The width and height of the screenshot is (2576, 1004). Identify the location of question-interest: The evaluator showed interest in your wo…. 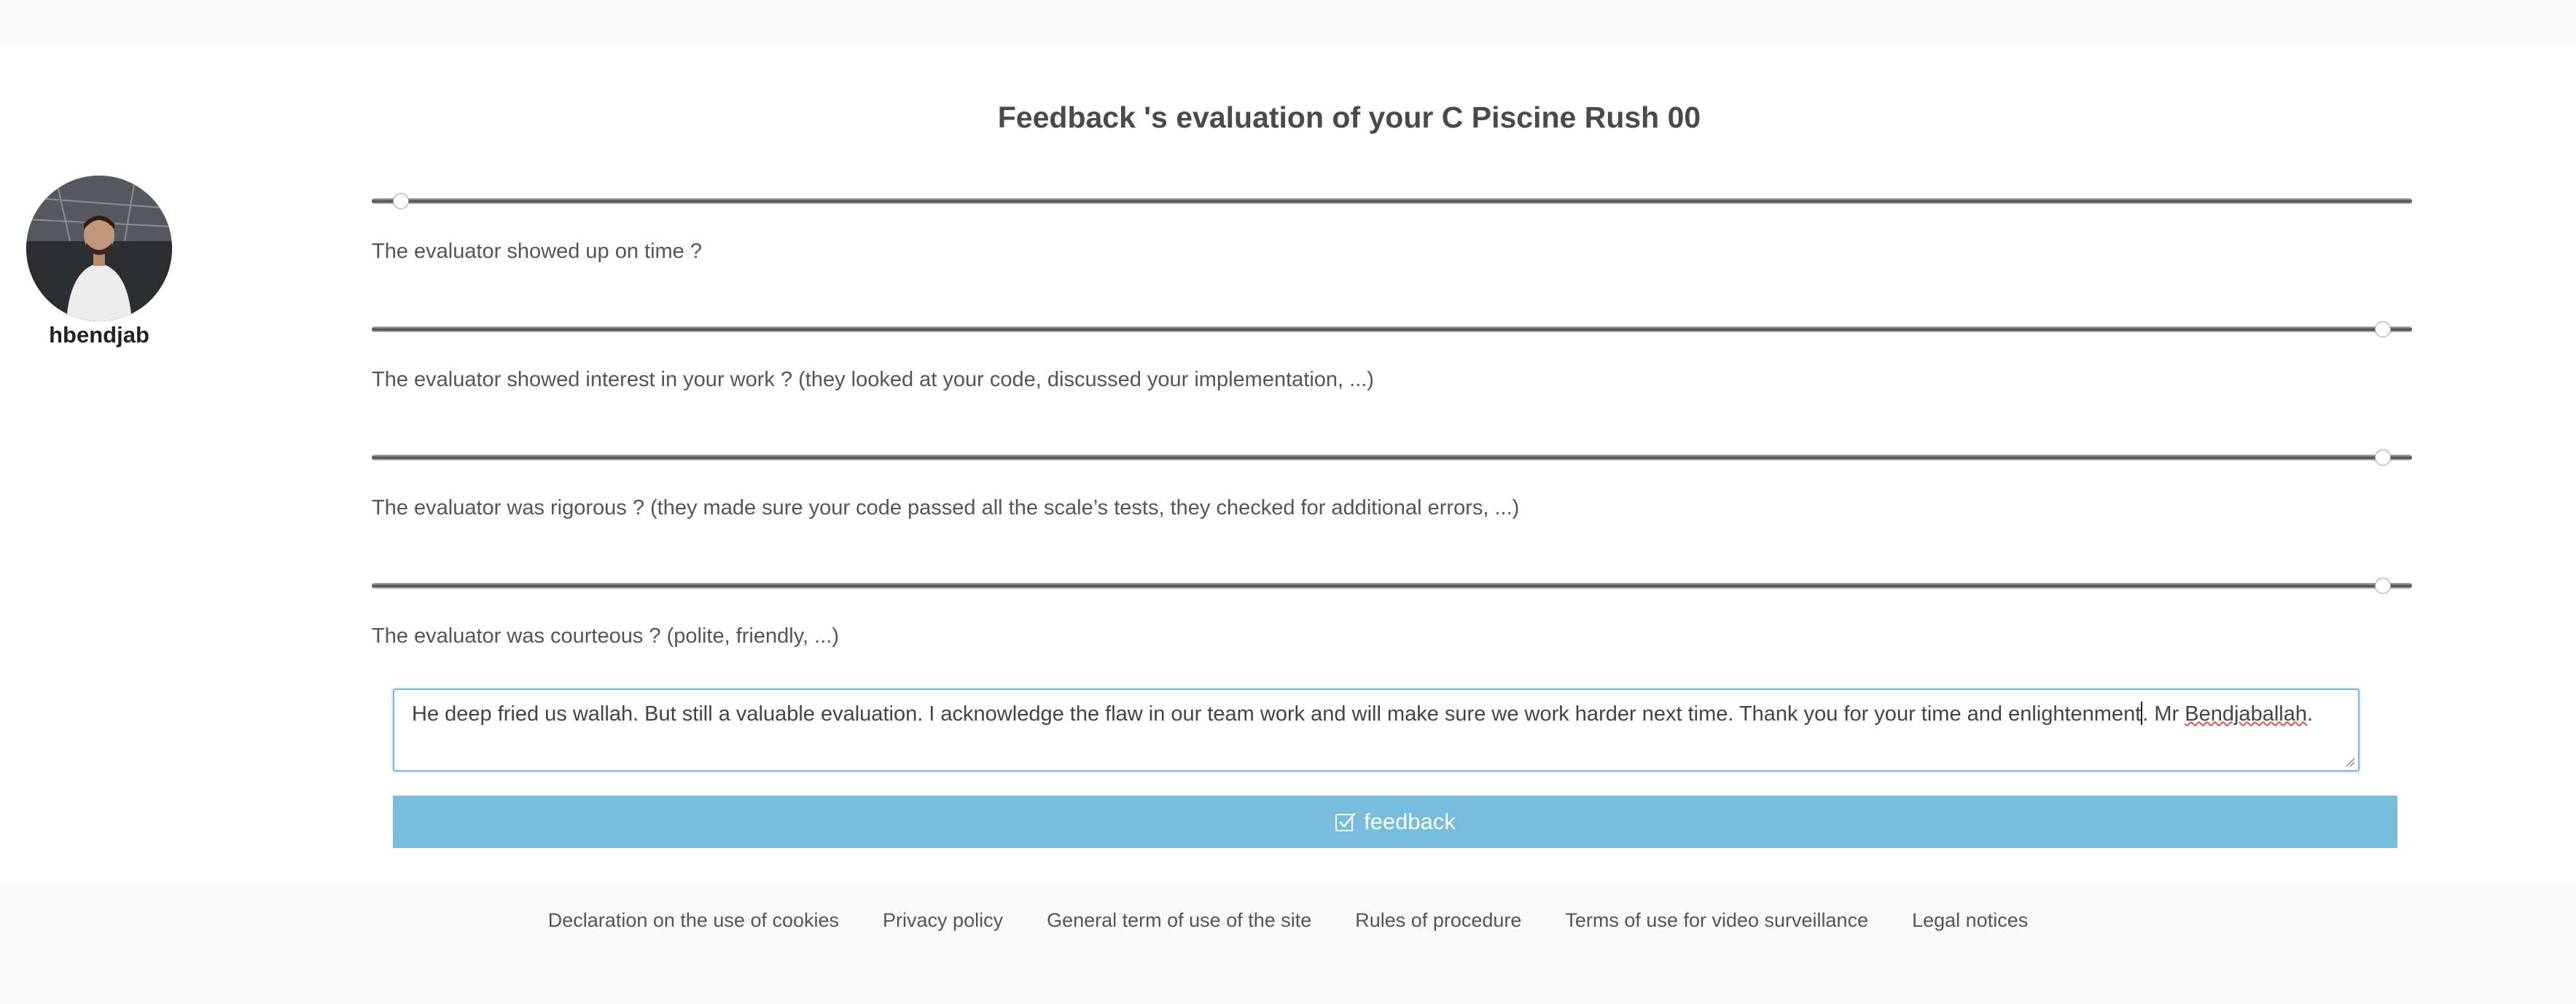
(873, 379).